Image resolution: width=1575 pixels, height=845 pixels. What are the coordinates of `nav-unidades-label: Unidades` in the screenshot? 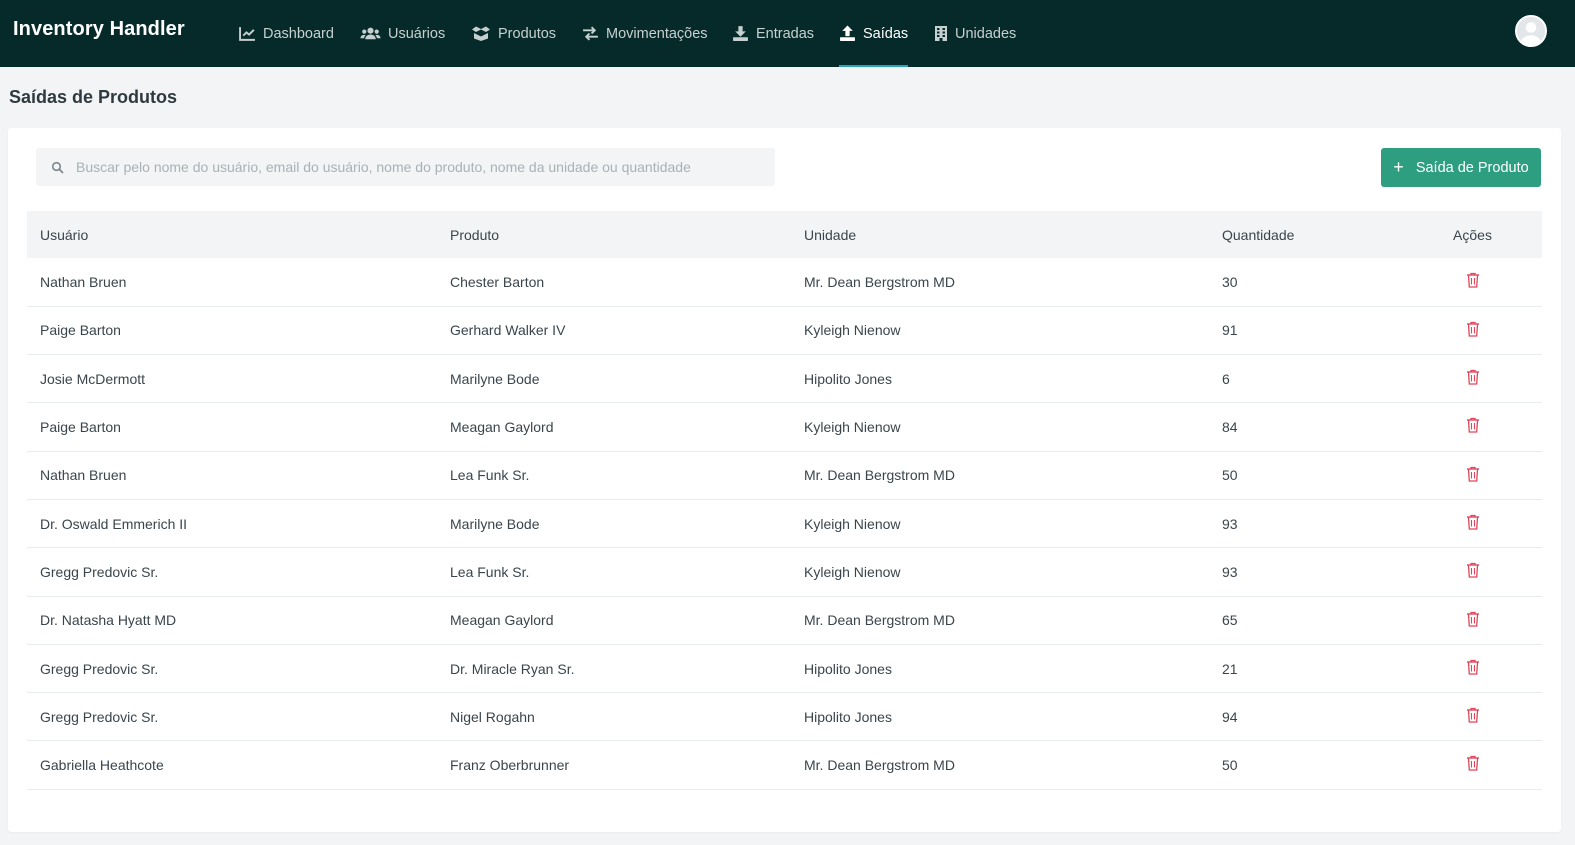 It's located at (986, 33).